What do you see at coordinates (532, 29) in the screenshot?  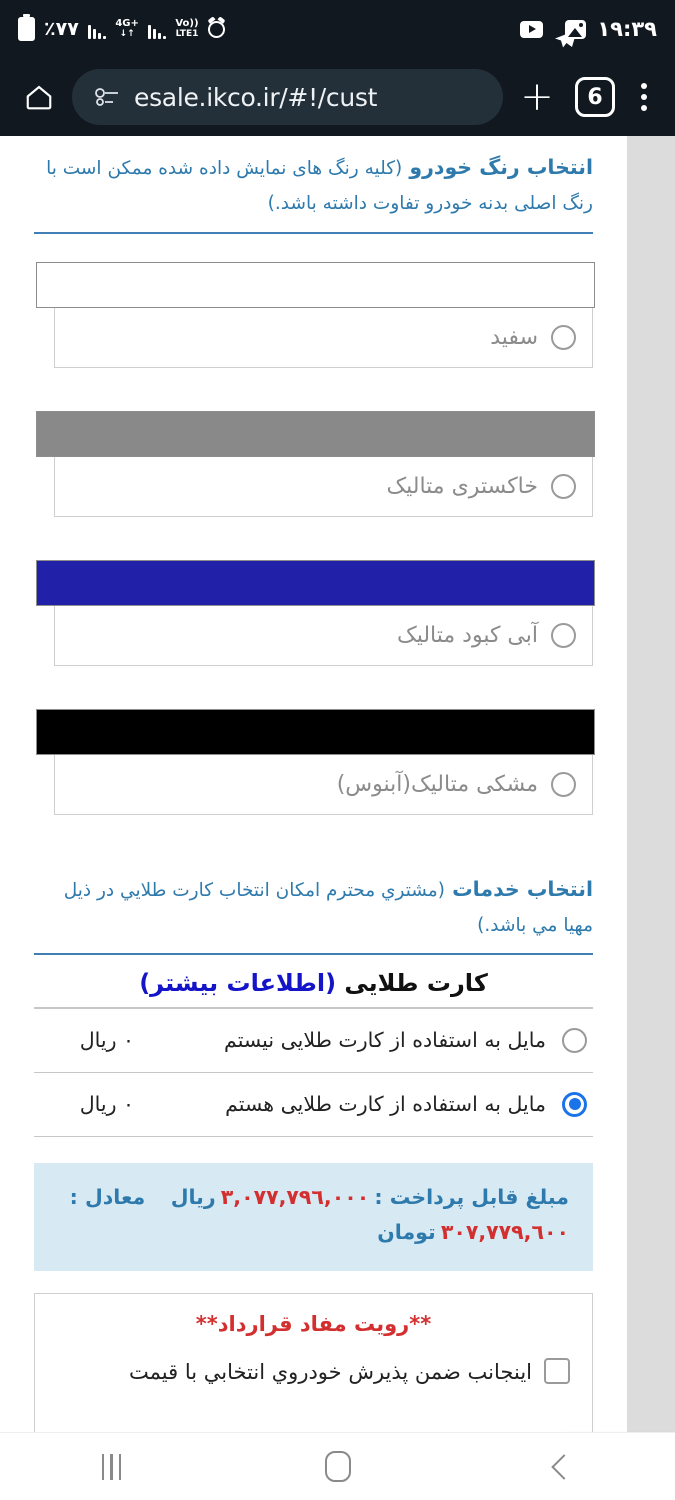 I see `youtube-icon` at bounding box center [532, 29].